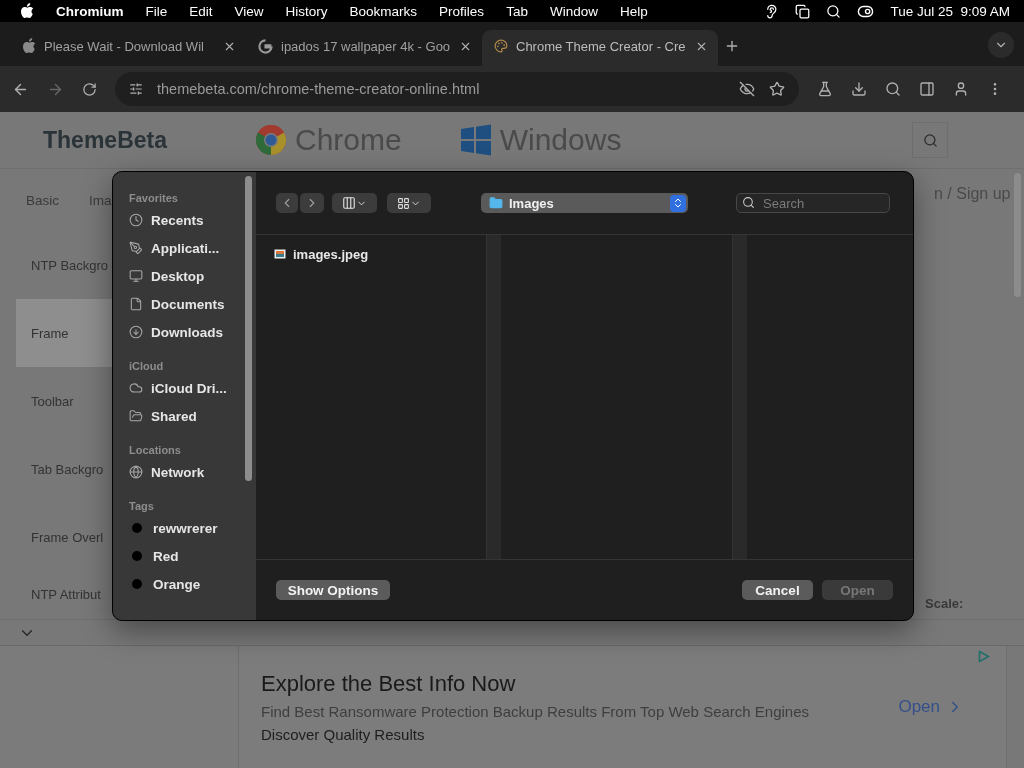 The width and height of the screenshot is (1024, 768). What do you see at coordinates (961, 89) in the screenshot?
I see `profile-icon` at bounding box center [961, 89].